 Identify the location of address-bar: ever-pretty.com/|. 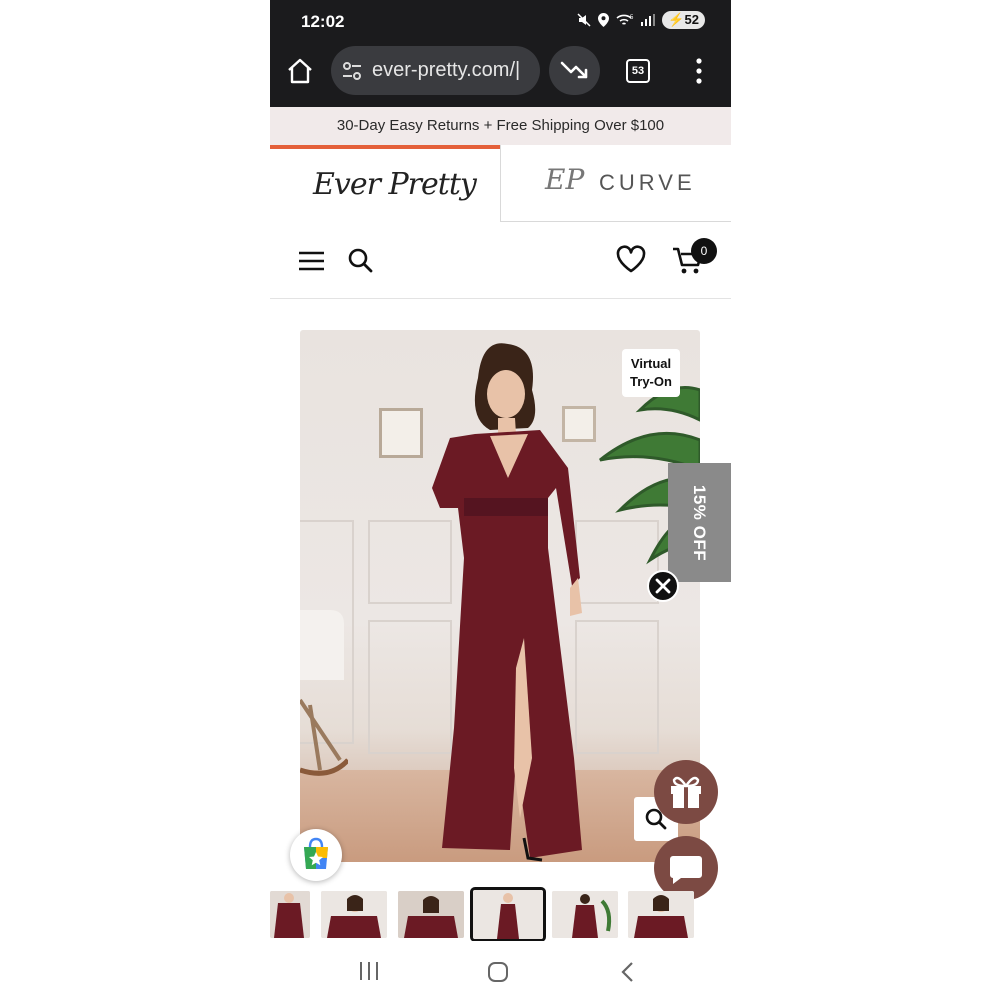
(435, 70).